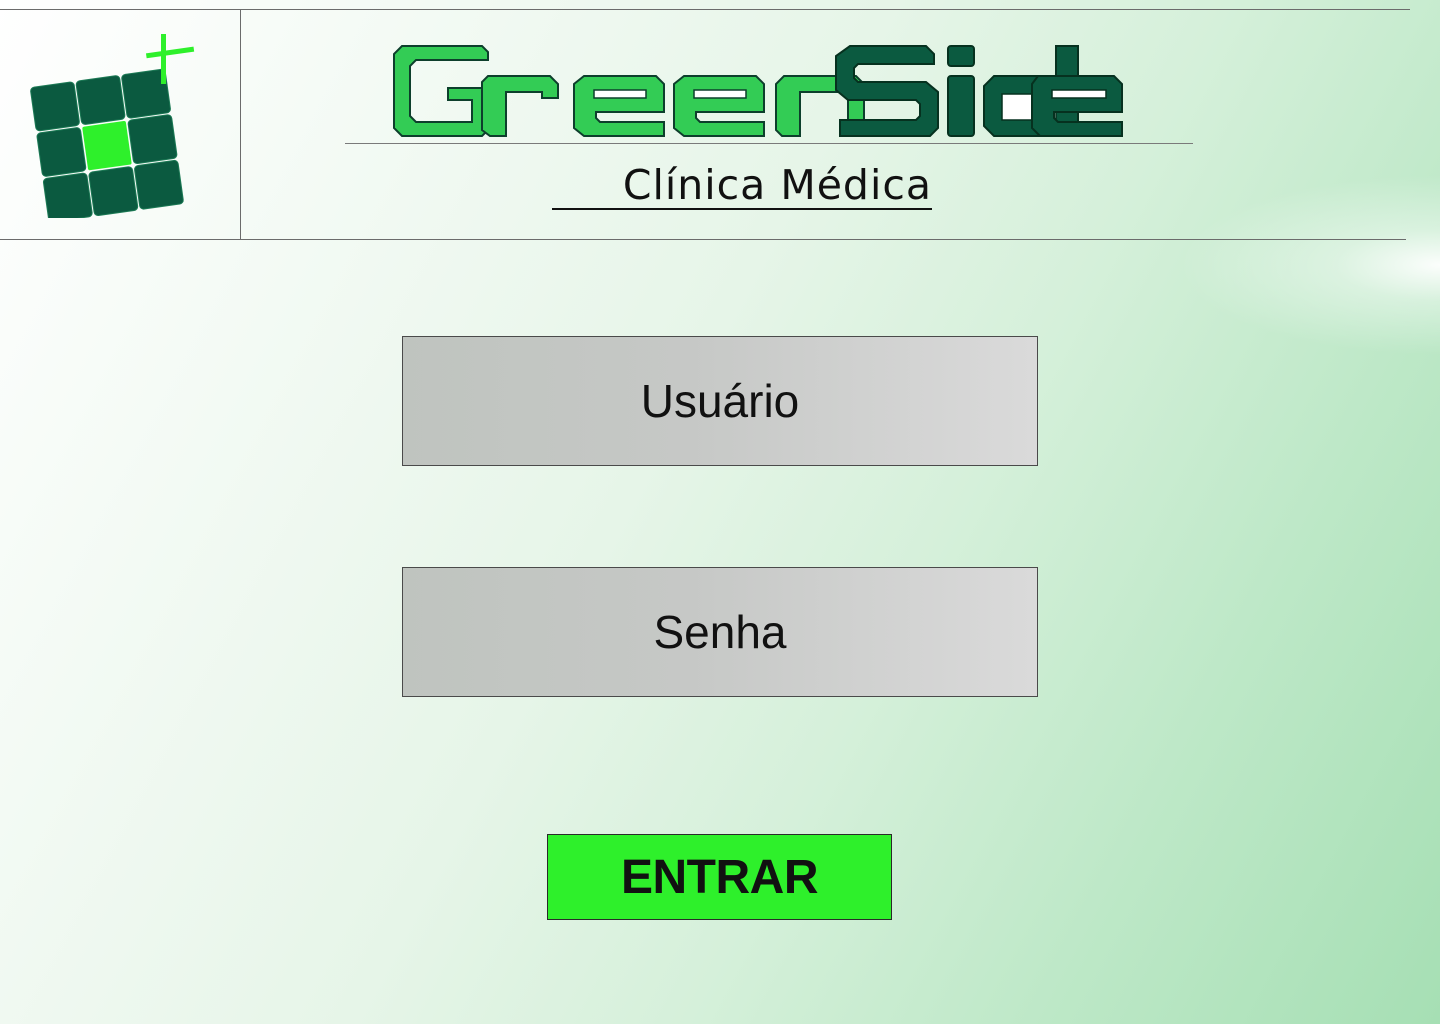 The width and height of the screenshot is (1440, 1024). I want to click on username-input, so click(720, 401).